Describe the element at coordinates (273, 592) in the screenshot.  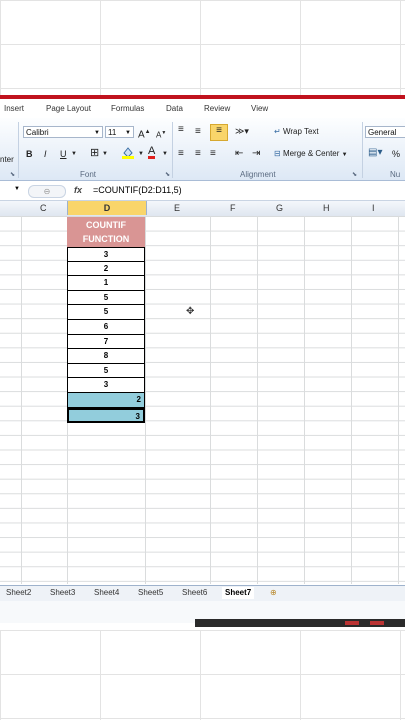
I see `insert-sheet-icon: ⊕` at that location.